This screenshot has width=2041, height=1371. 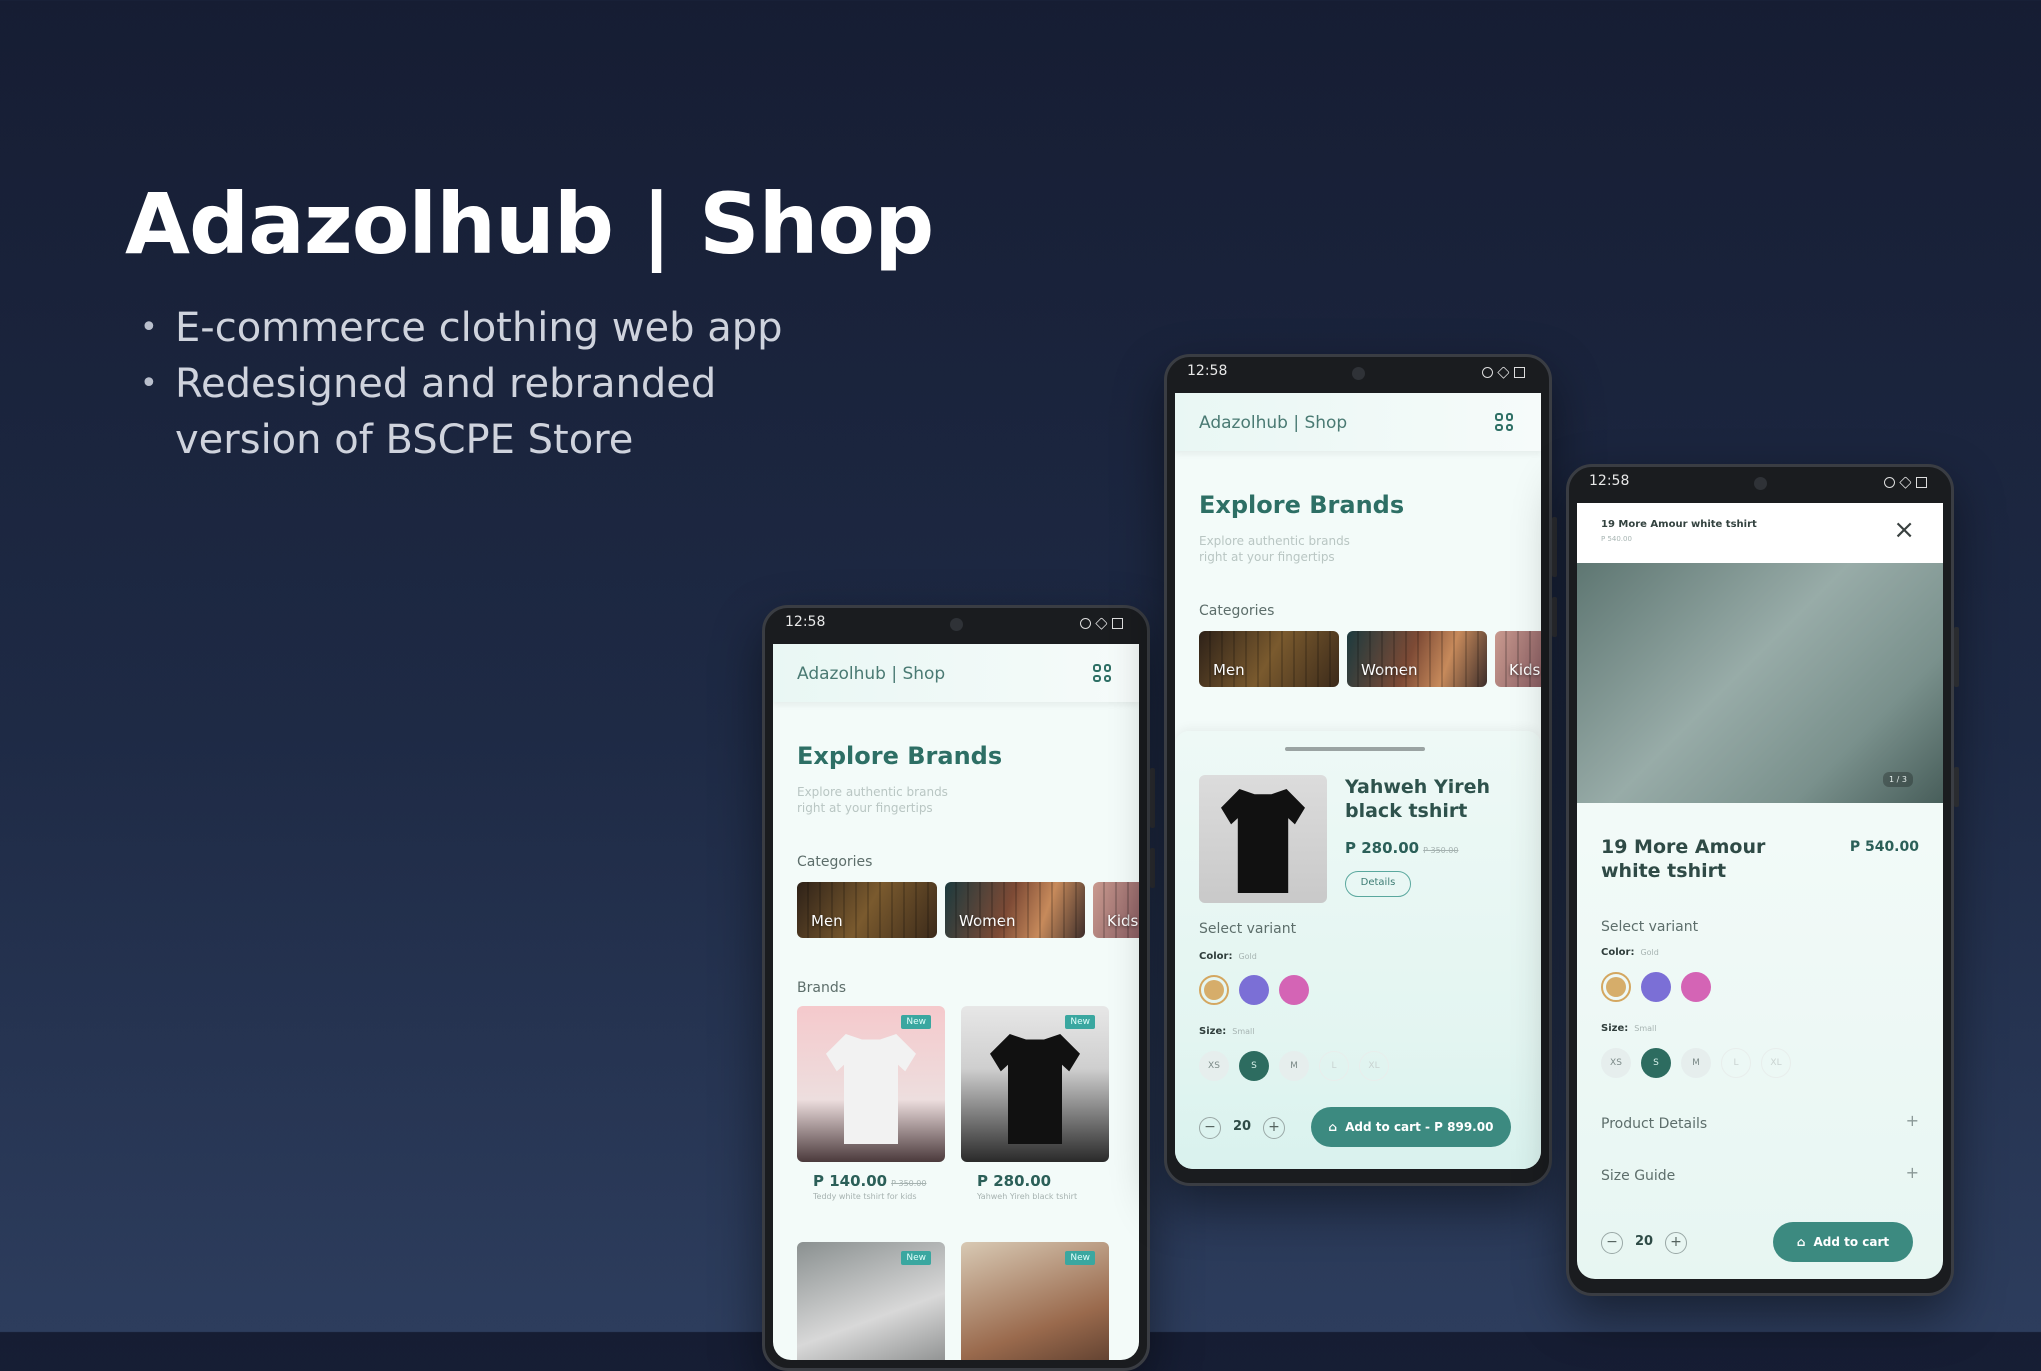 I want to click on product-price: P 140.00 P 350.00, so click(x=870, y=1181).